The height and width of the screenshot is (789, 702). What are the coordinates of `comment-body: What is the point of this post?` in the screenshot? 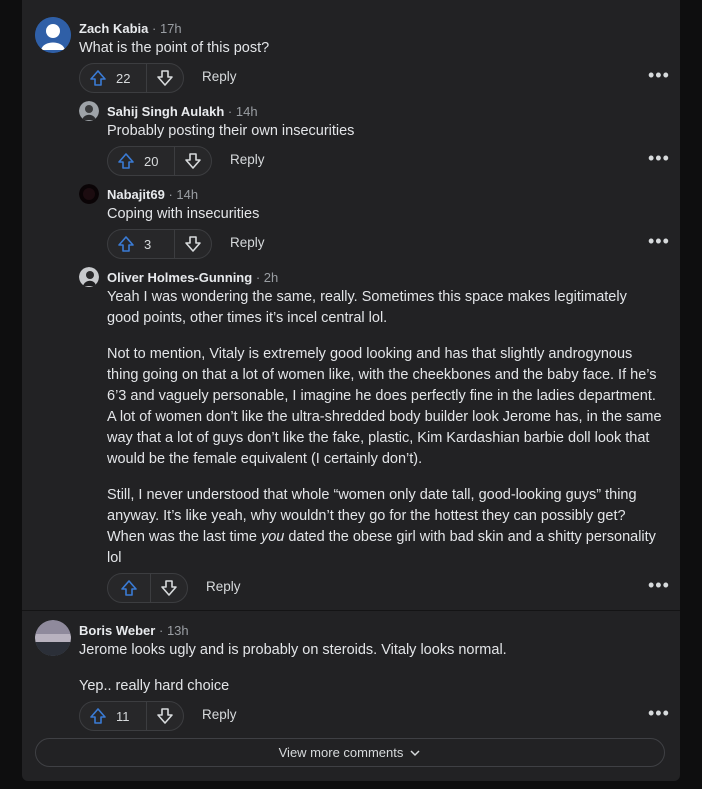 It's located at (369, 48).